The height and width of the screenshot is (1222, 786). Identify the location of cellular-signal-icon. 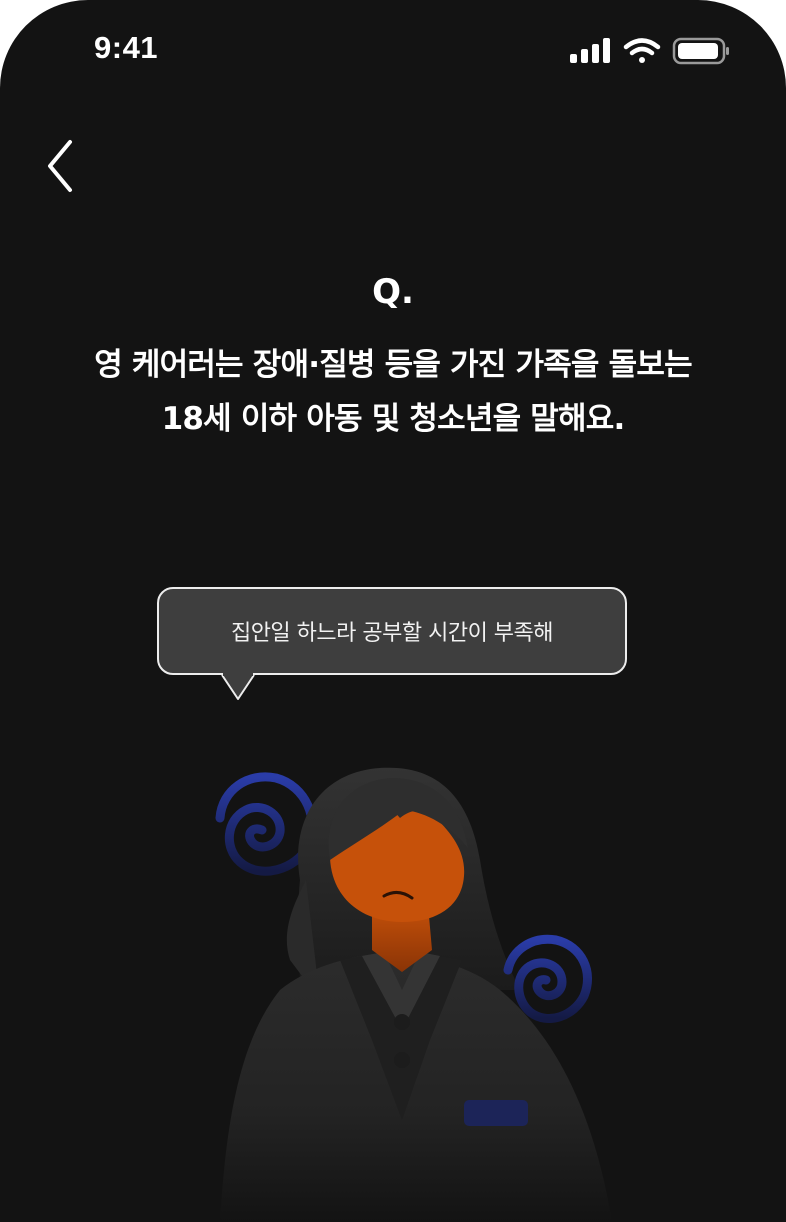
(590, 50).